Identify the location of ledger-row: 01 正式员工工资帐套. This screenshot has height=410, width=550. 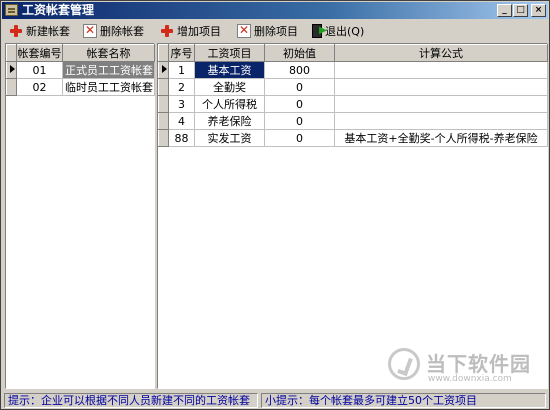
(80, 70).